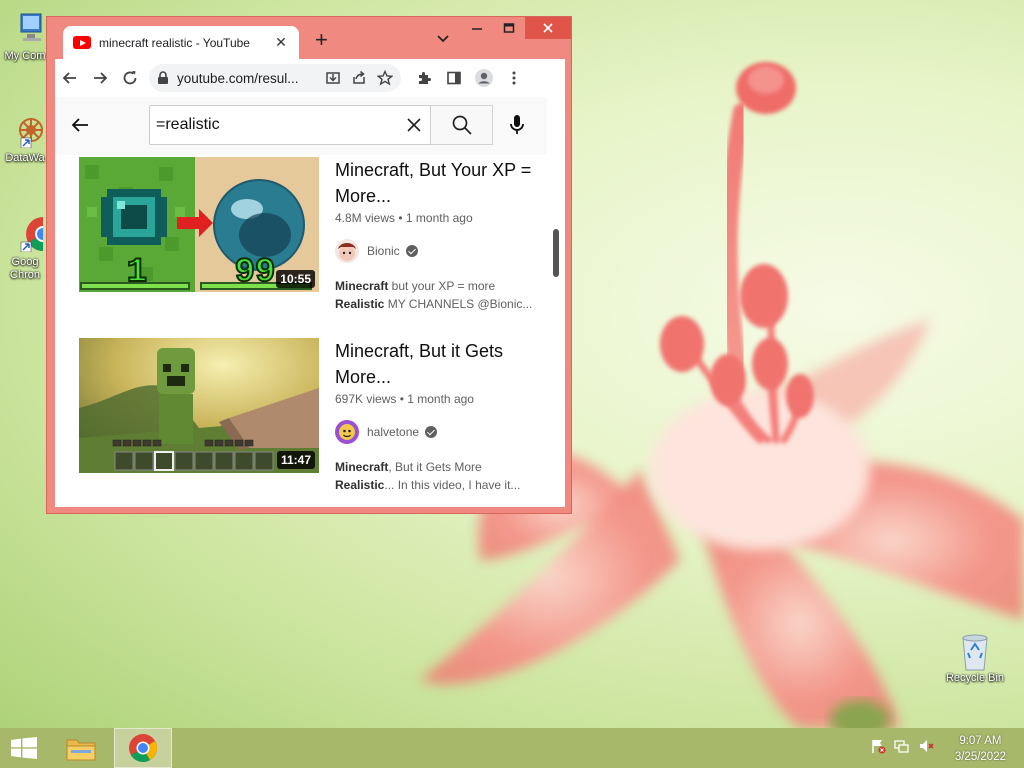  I want to click on desktop-icon-recycle-bin: Recycle Bin, so click(975, 658).